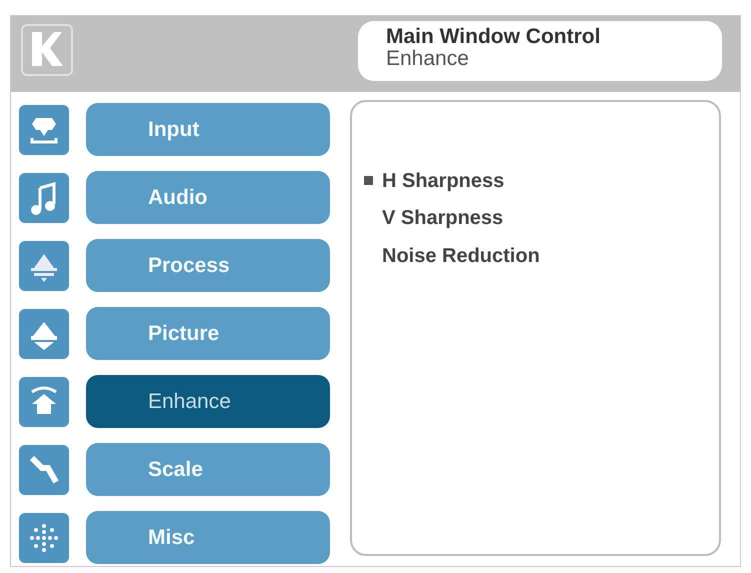  What do you see at coordinates (208, 537) in the screenshot?
I see `menu-button: Misc` at bounding box center [208, 537].